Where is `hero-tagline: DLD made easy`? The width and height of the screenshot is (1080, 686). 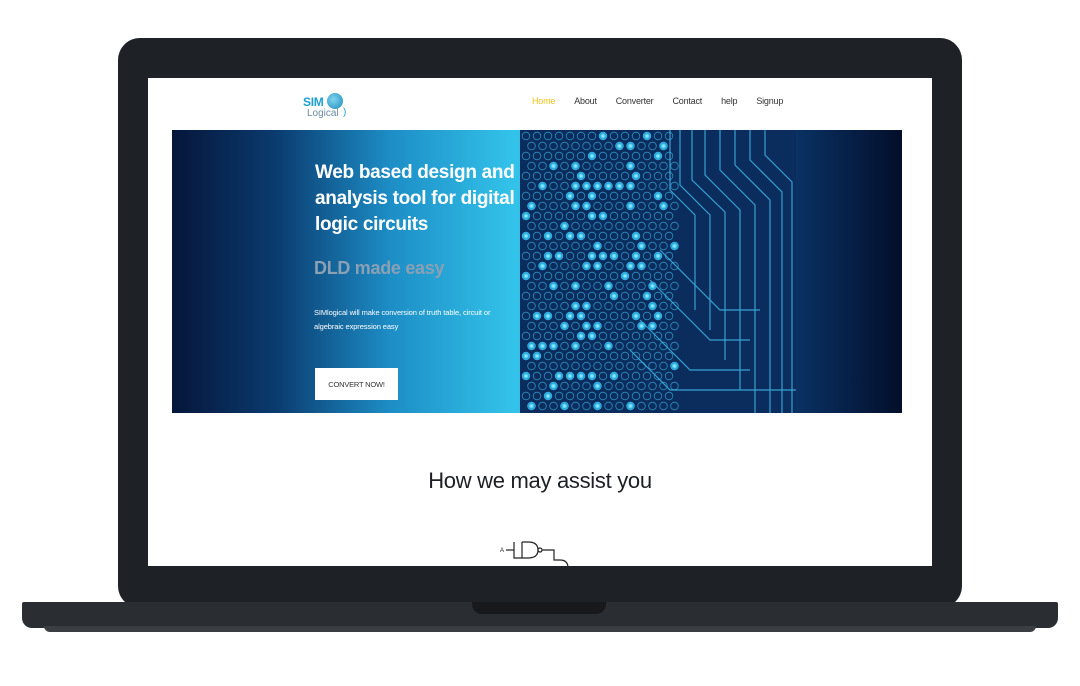 hero-tagline: DLD made easy is located at coordinates (379, 268).